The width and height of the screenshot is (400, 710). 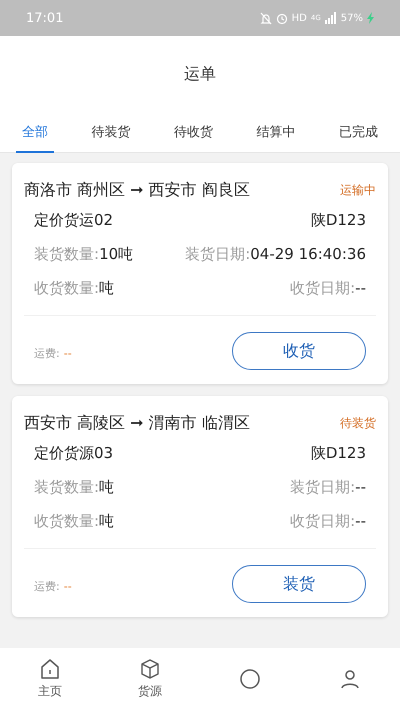 What do you see at coordinates (358, 132) in the screenshot?
I see `tab: 已完成` at bounding box center [358, 132].